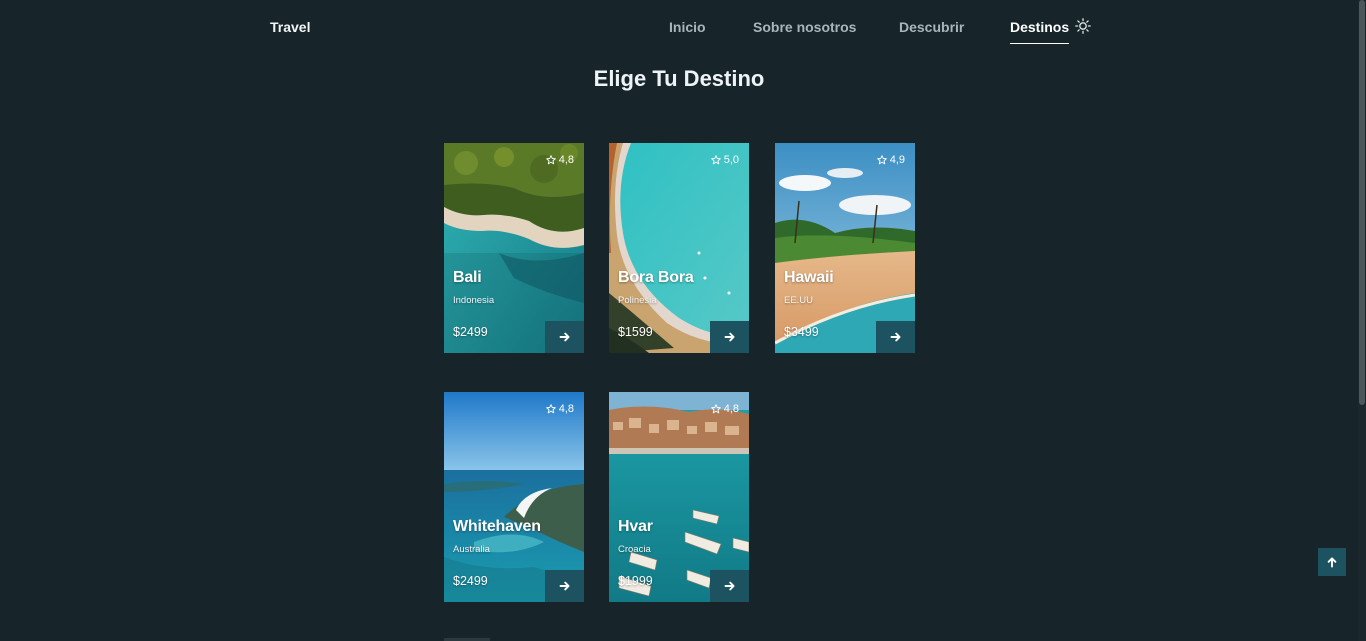 The image size is (1366, 641). Describe the element at coordinates (845, 248) in the screenshot. I see `destination-card-hawaii: 4,9 Hawaii EE.UU $3499` at that location.